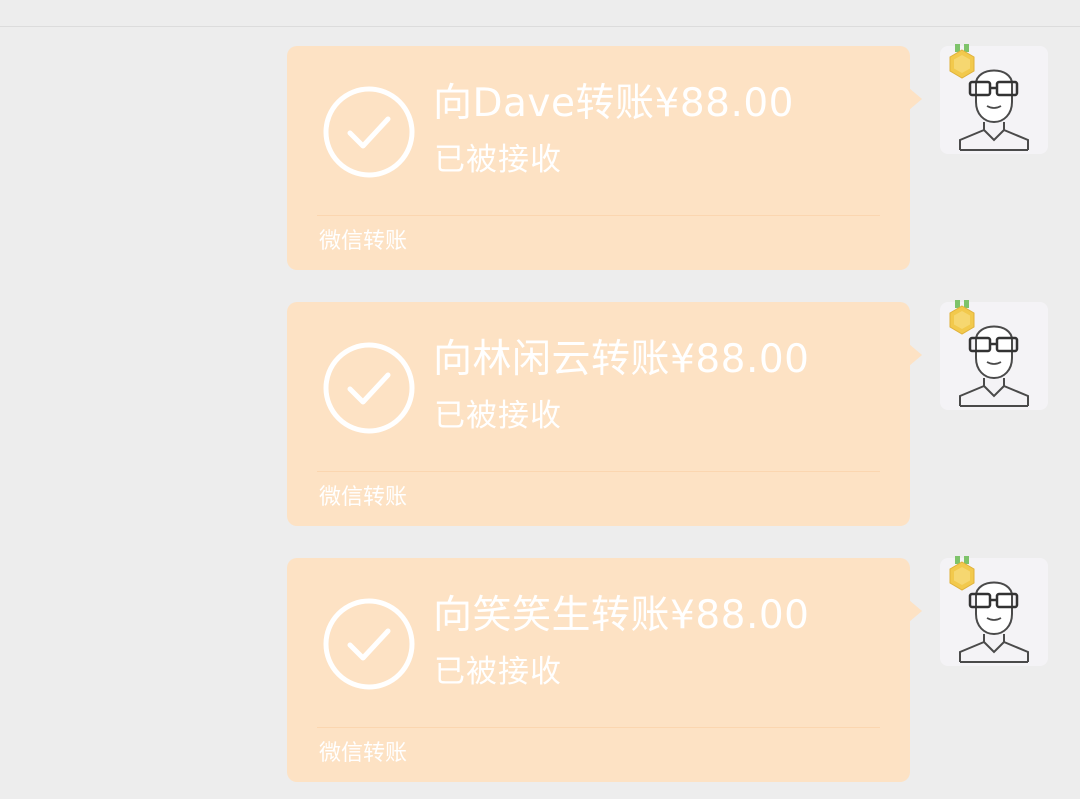 The width and height of the screenshot is (1080, 799). I want to click on transfer-title: 向林闲云转账¥88.00, so click(621, 359).